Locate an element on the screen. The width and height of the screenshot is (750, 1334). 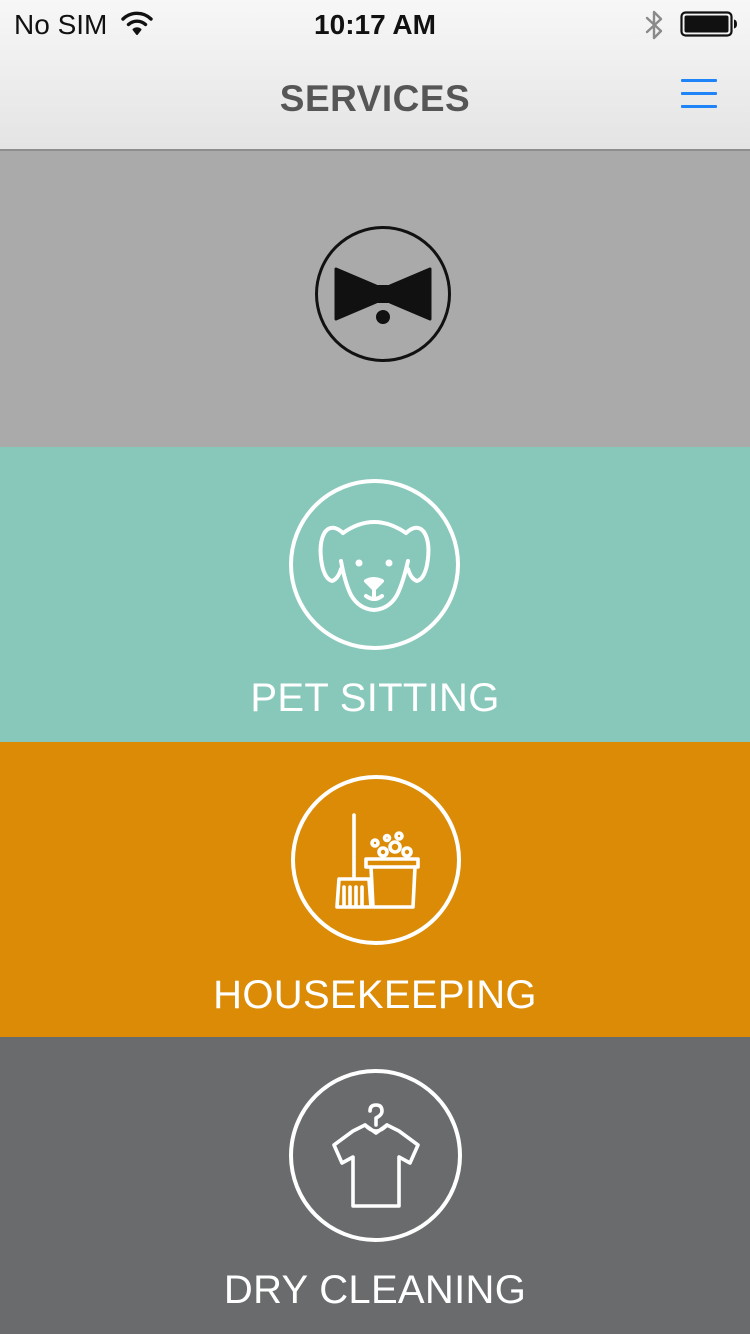
status-bar: No SIM 10:17 AM is located at coordinates (375, 24).